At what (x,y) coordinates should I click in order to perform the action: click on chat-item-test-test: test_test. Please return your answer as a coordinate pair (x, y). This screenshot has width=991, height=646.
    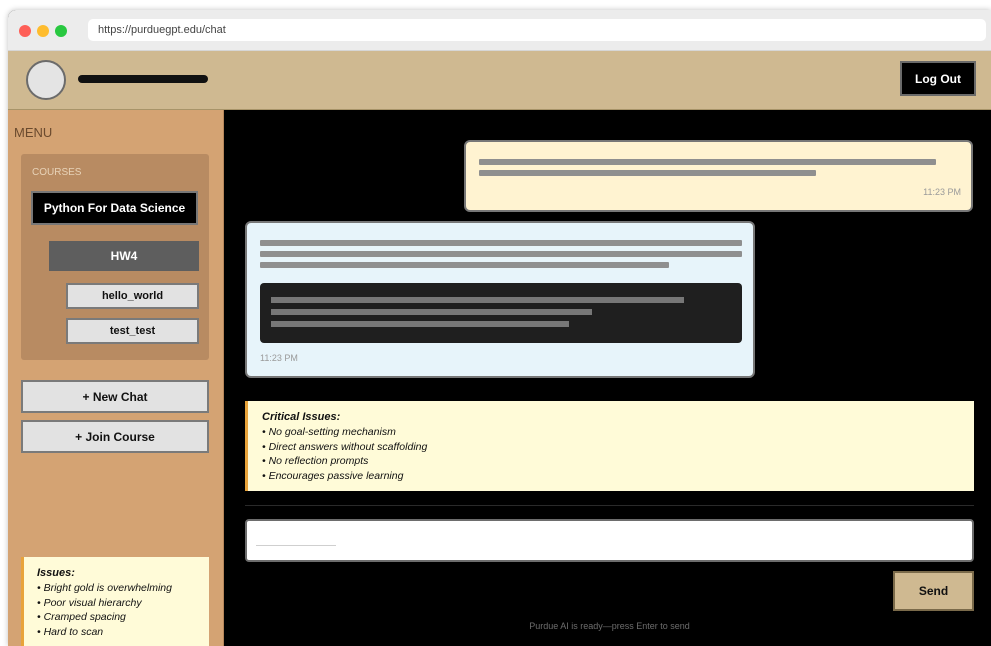
    Looking at the image, I should click on (132, 331).